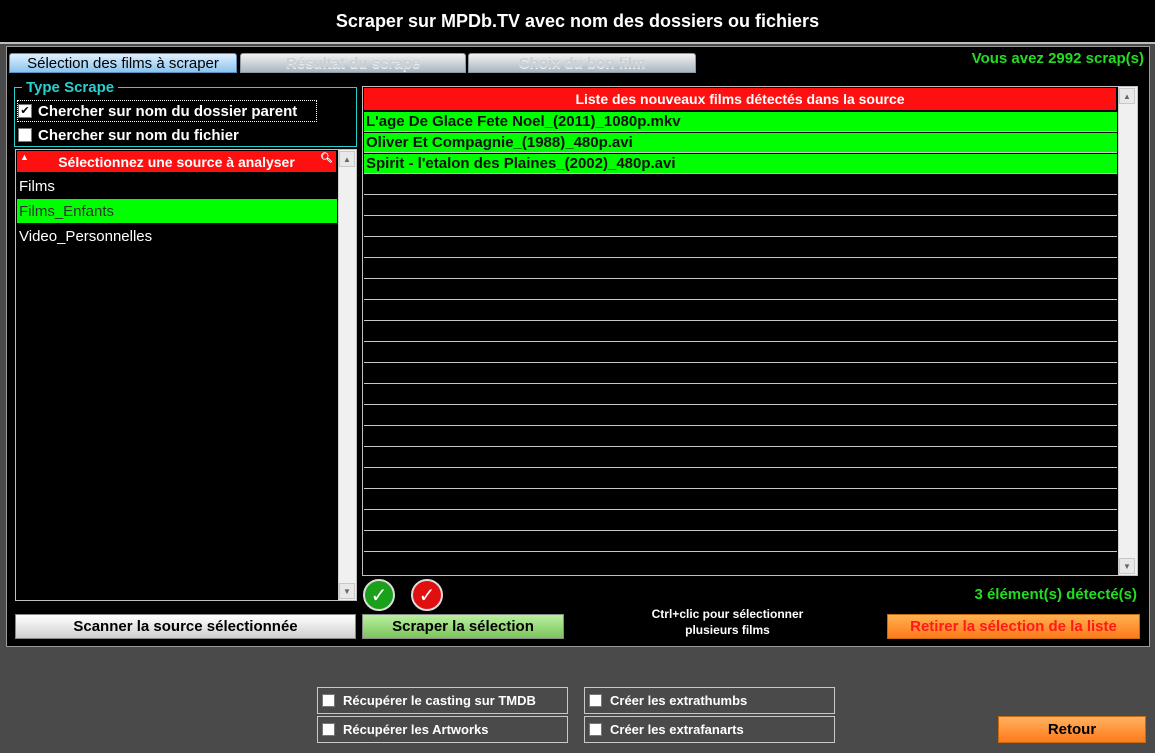  What do you see at coordinates (326, 158) in the screenshot?
I see `search-icon: 🔍︎` at bounding box center [326, 158].